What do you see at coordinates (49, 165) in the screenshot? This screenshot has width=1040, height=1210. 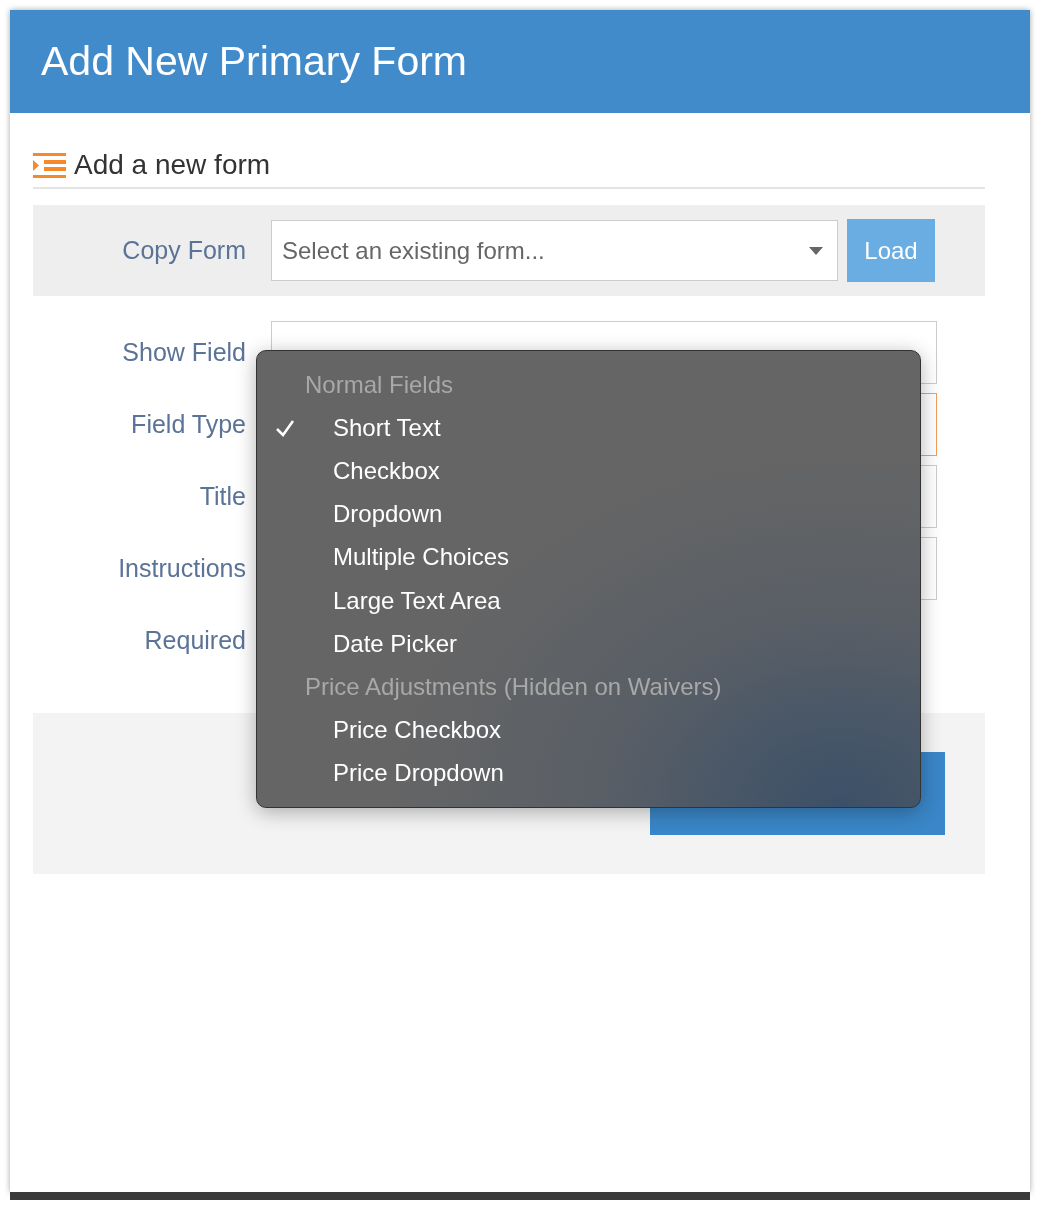 I see `list-icon` at bounding box center [49, 165].